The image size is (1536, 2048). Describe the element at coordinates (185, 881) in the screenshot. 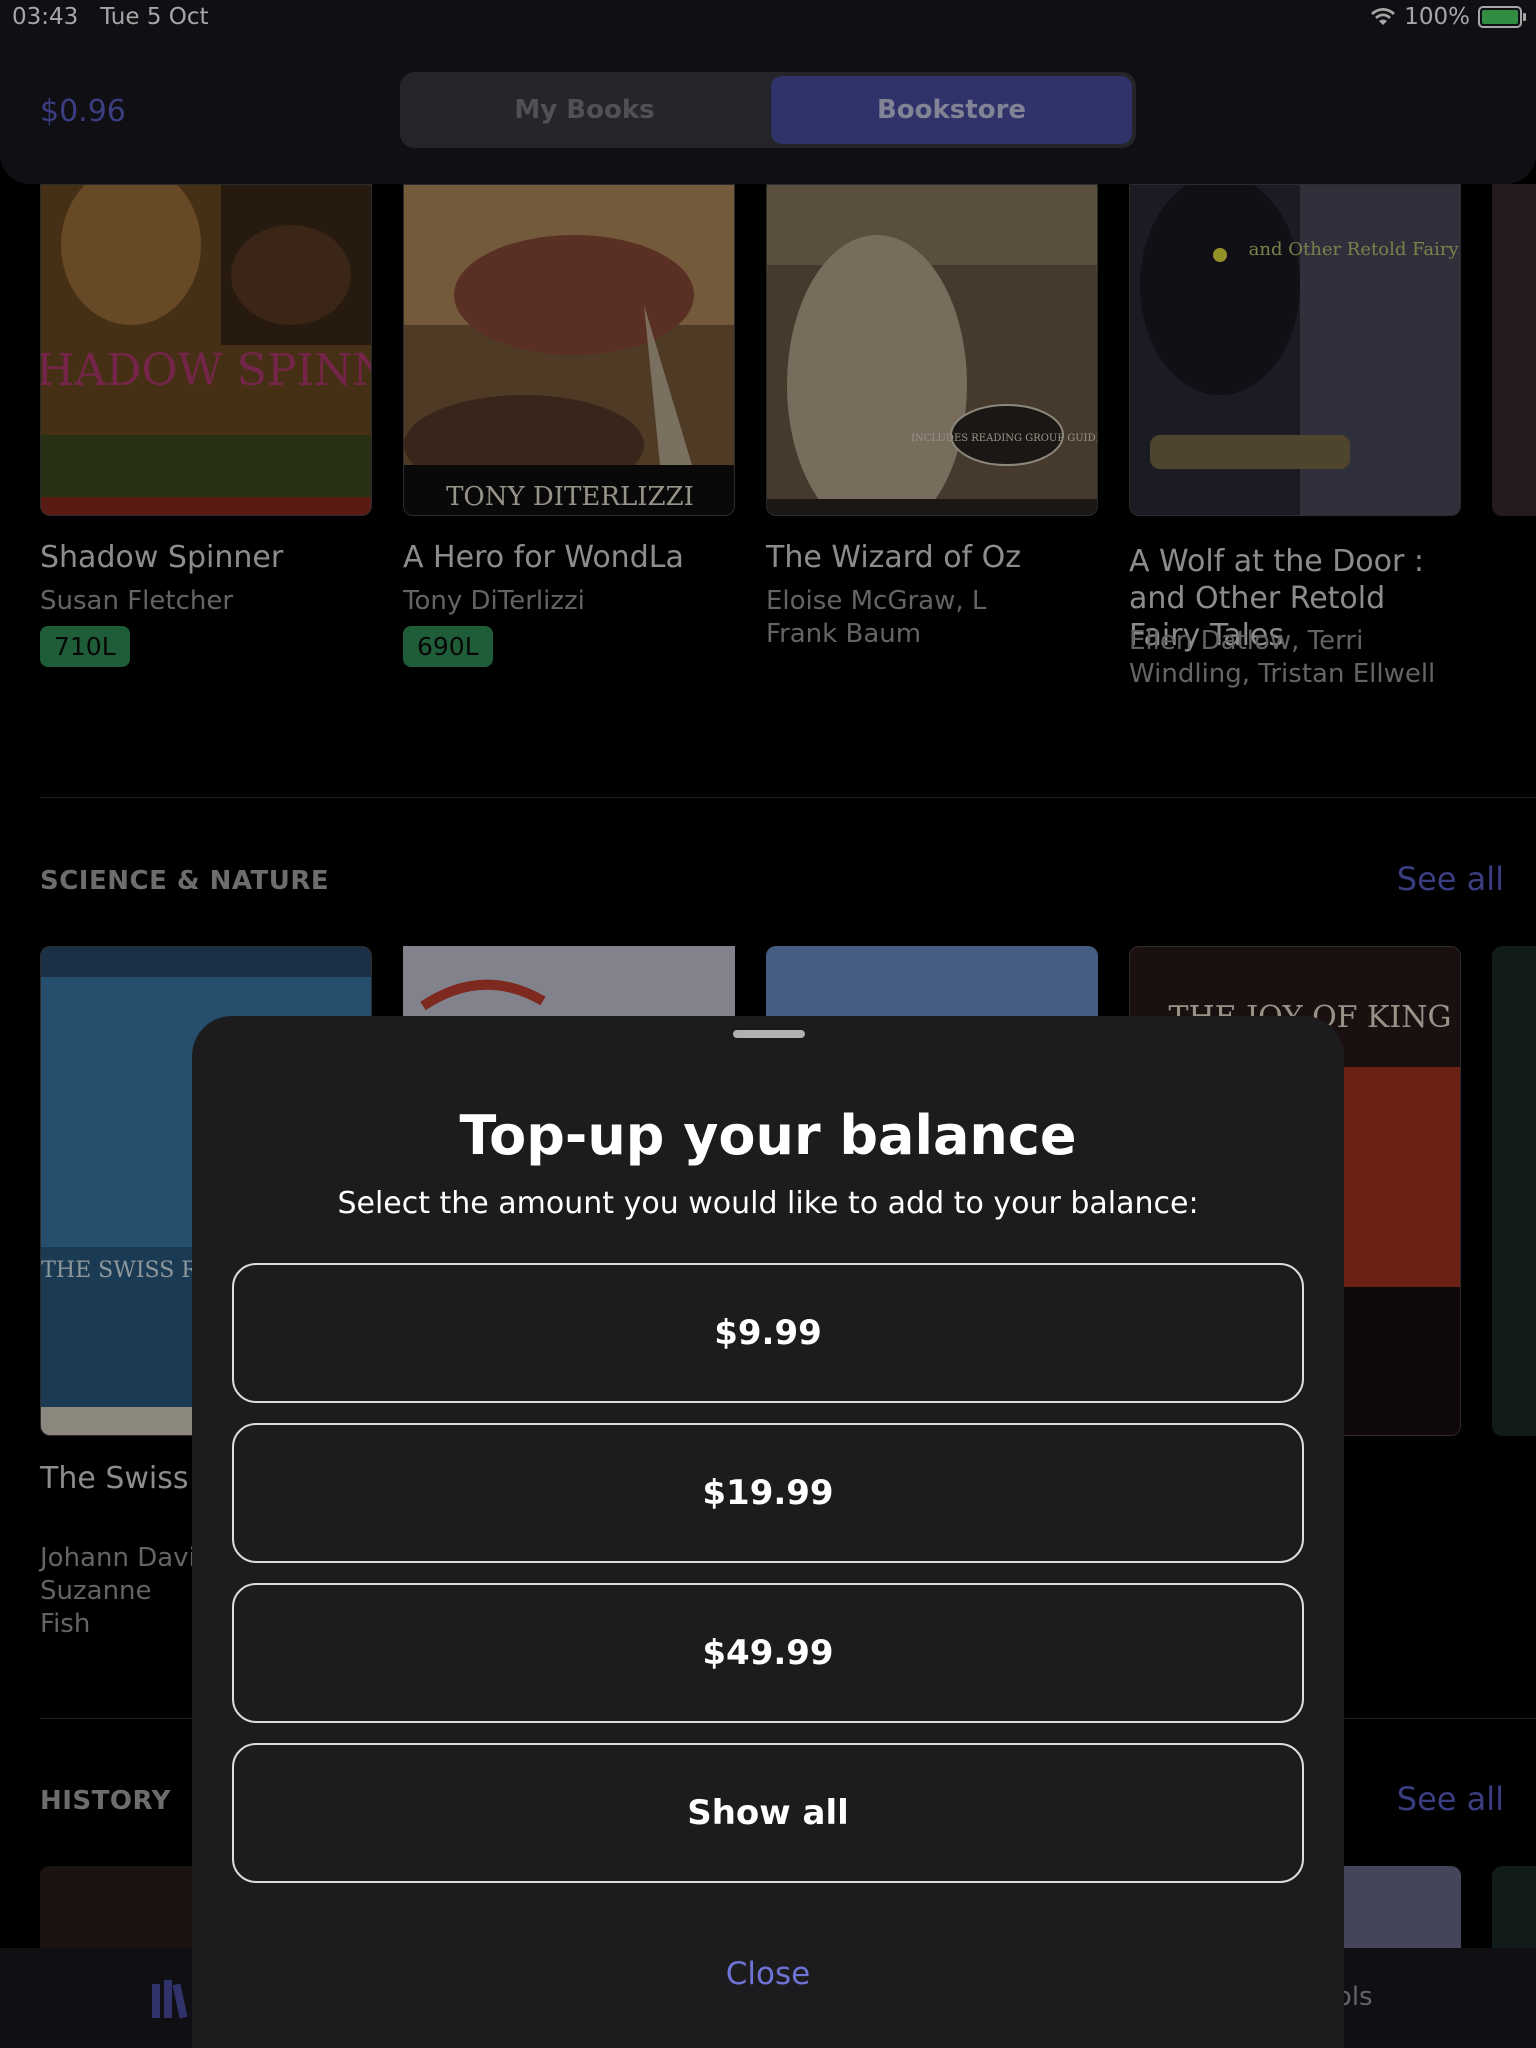

I see `section-title-science-nature: SCIENCE & NATURE` at that location.